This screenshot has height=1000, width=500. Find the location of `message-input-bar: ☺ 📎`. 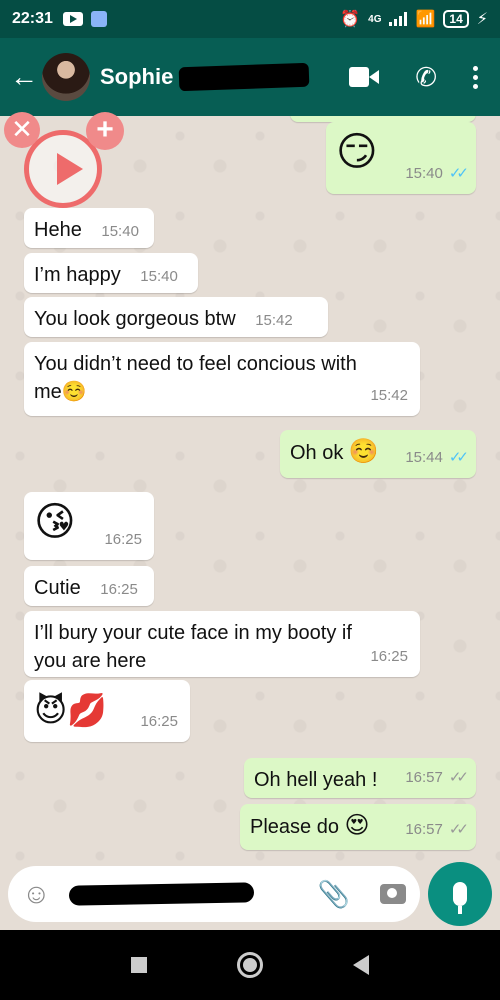

message-input-bar: ☺ 📎 is located at coordinates (214, 894).